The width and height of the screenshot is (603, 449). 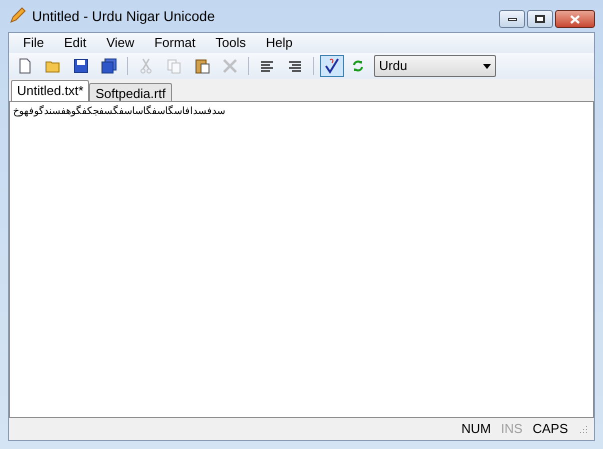 What do you see at coordinates (435, 66) in the screenshot?
I see `language-dropdown: Urdu` at bounding box center [435, 66].